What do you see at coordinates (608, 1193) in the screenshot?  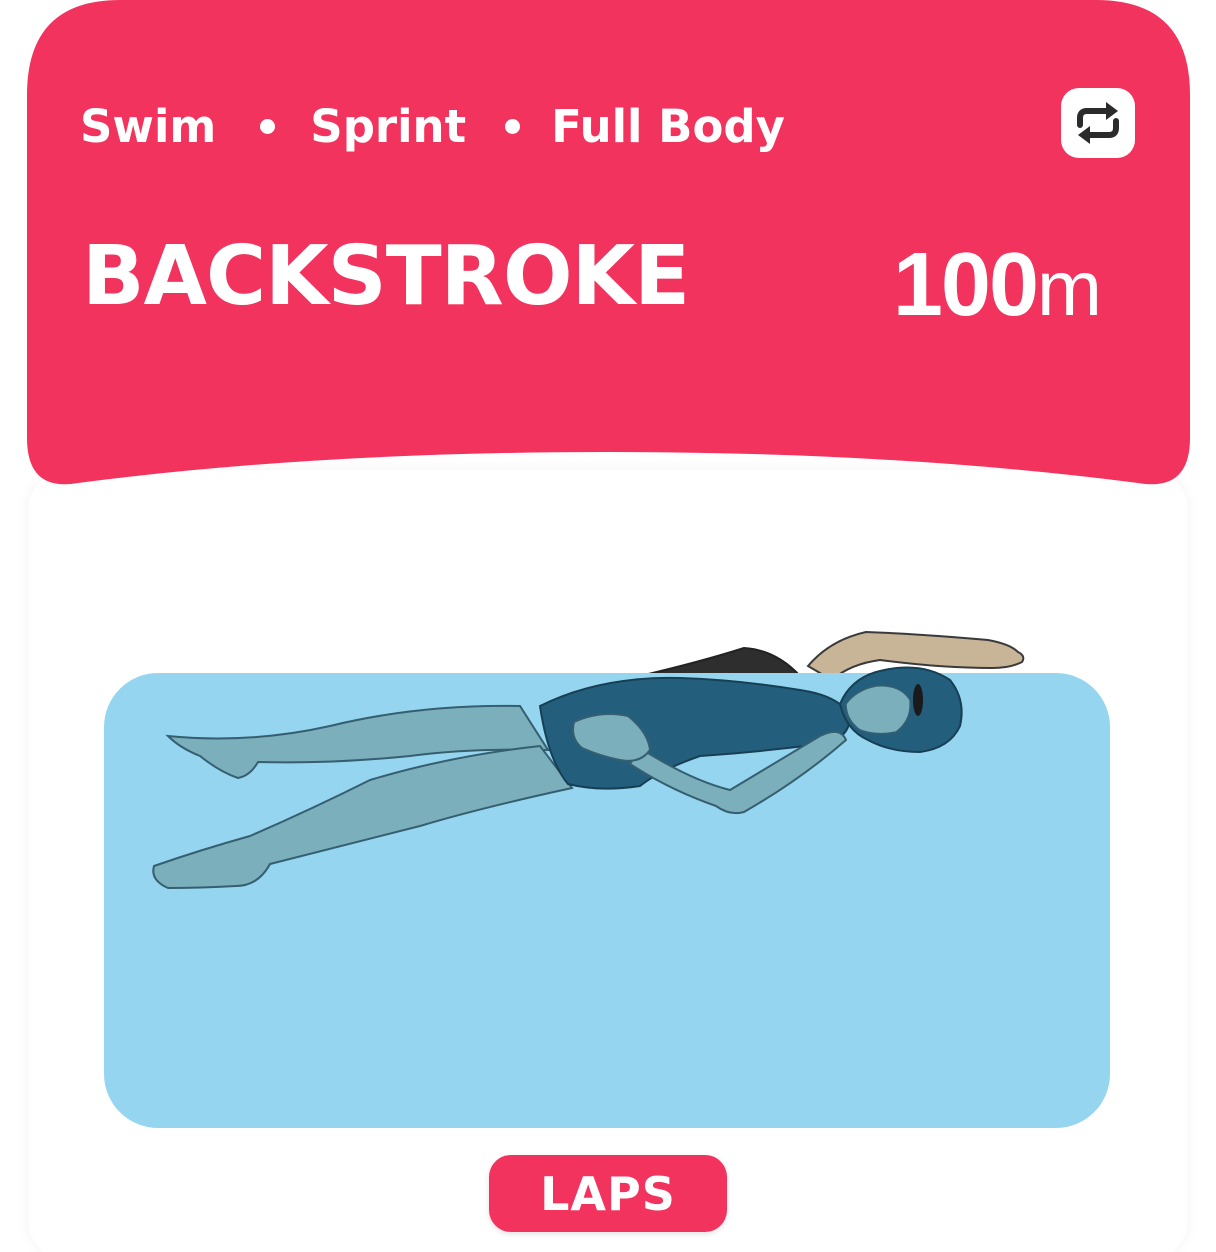 I see `laps-button: LAPS` at bounding box center [608, 1193].